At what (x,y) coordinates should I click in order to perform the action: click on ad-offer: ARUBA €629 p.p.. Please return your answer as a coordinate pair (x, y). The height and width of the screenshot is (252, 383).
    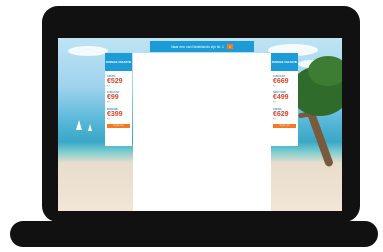
    Looking at the image, I should click on (284, 114).